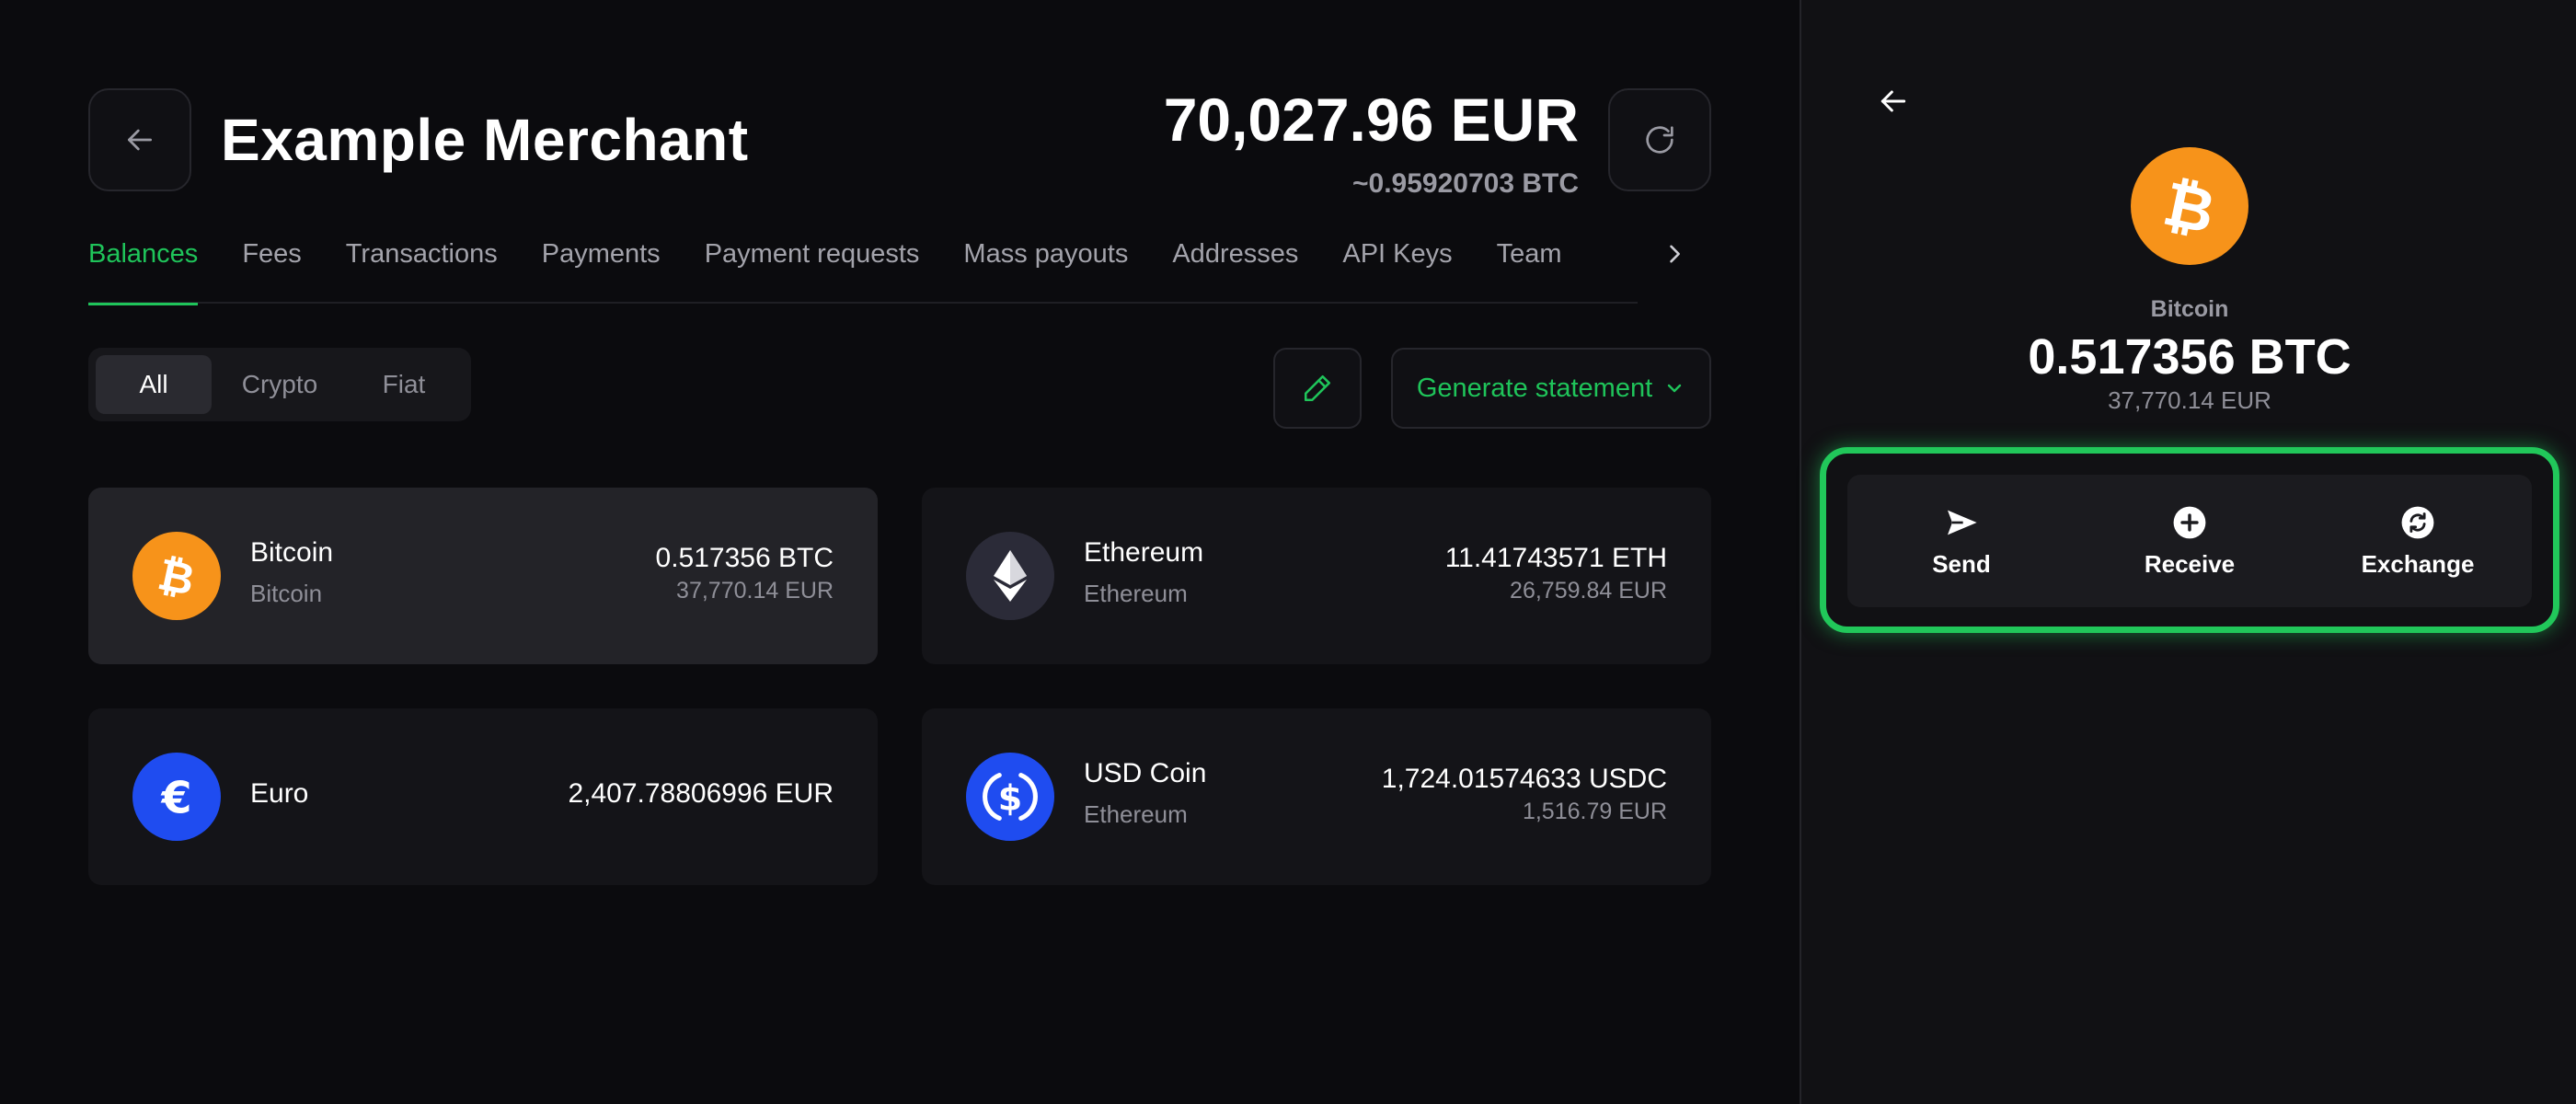 This screenshot has width=2576, height=1104. What do you see at coordinates (483, 796) in the screenshot?
I see `balance-card-euro: € Euro 2,407.78806996 EUR` at bounding box center [483, 796].